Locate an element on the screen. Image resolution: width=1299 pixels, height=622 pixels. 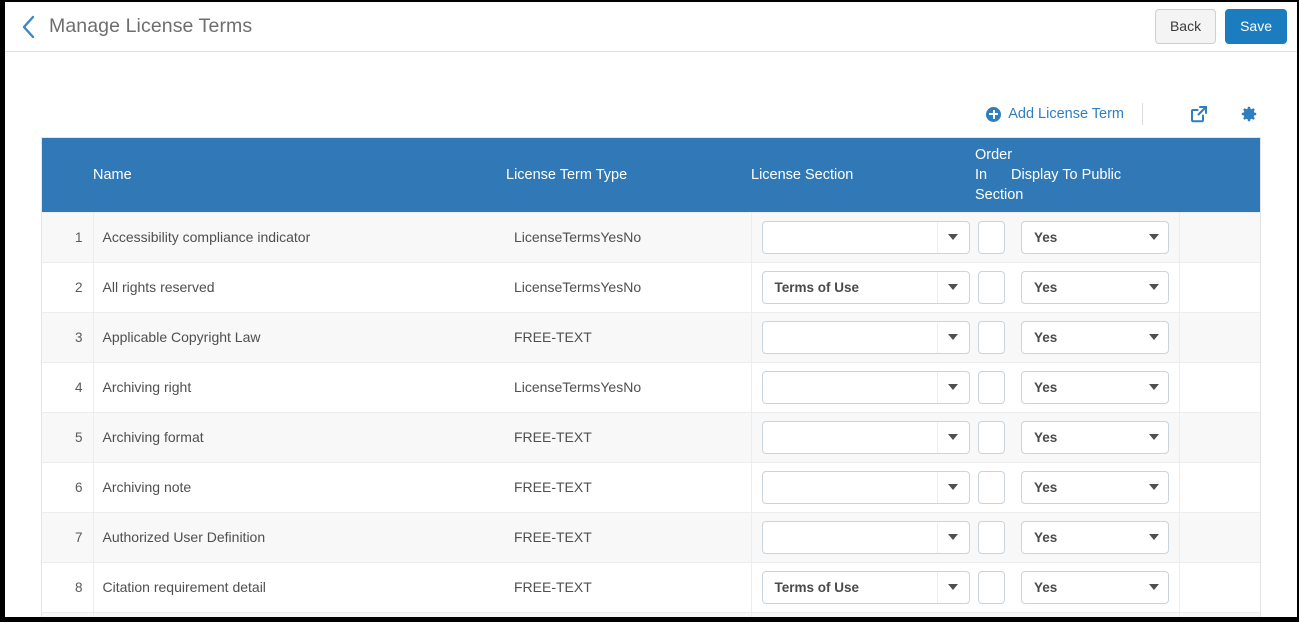
column-header-license-term-type: License Term Type is located at coordinates (628, 175).